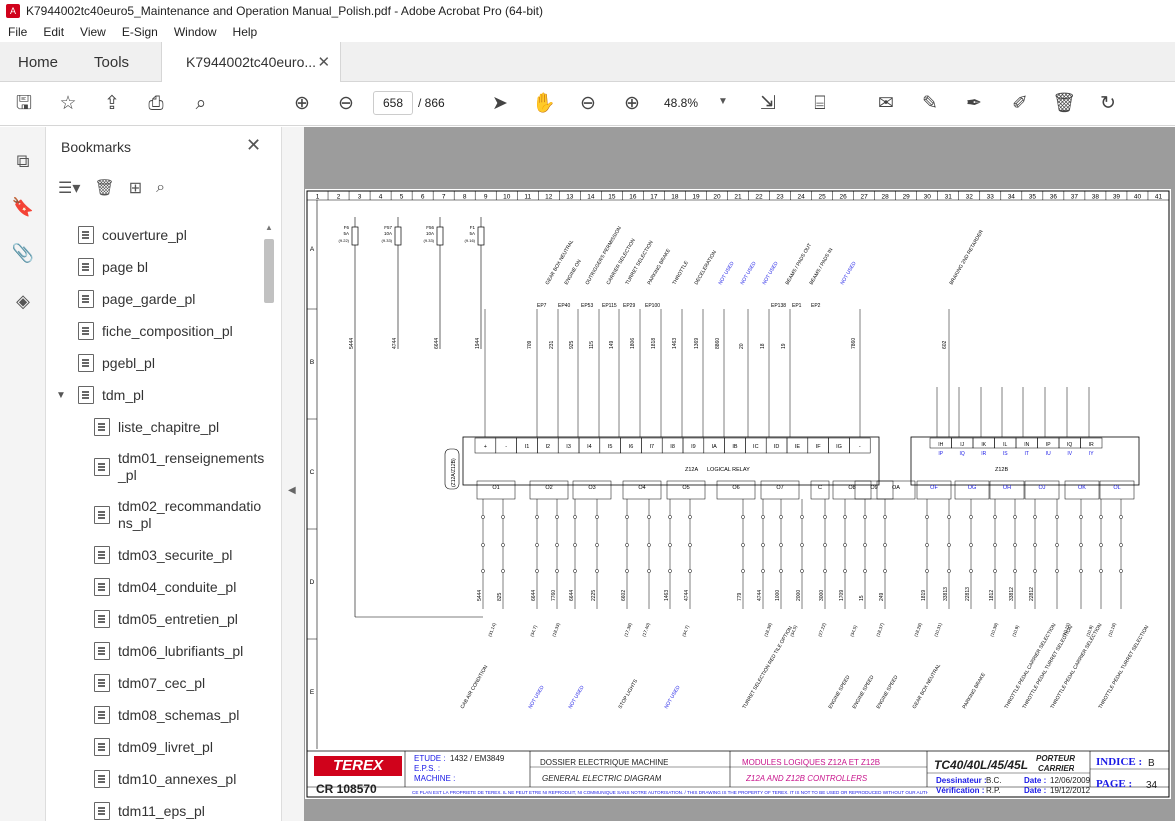 This screenshot has height=827, width=1175. Describe the element at coordinates (156, 779) in the screenshot. I see `bookmark-item: tdm10_annexes_pl` at that location.